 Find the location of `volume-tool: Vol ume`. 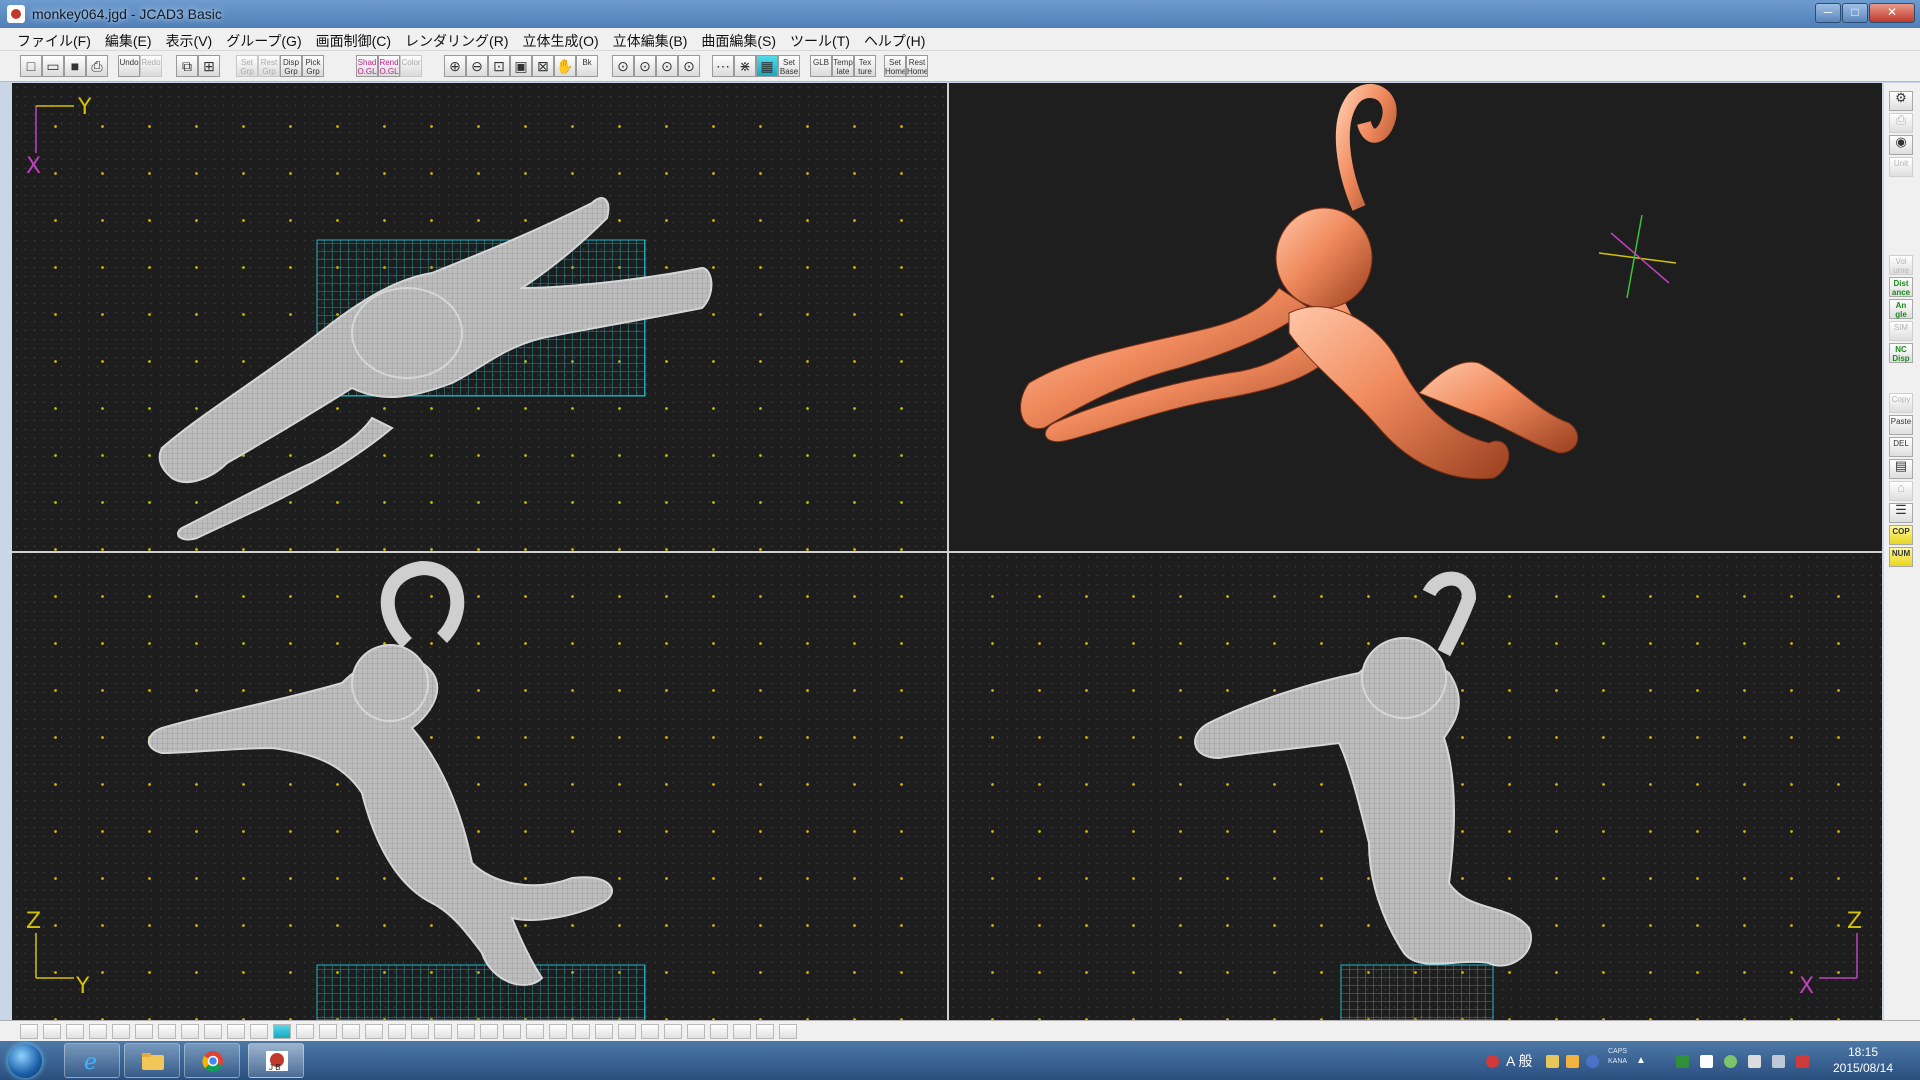

volume-tool: Vol ume is located at coordinates (1901, 265).